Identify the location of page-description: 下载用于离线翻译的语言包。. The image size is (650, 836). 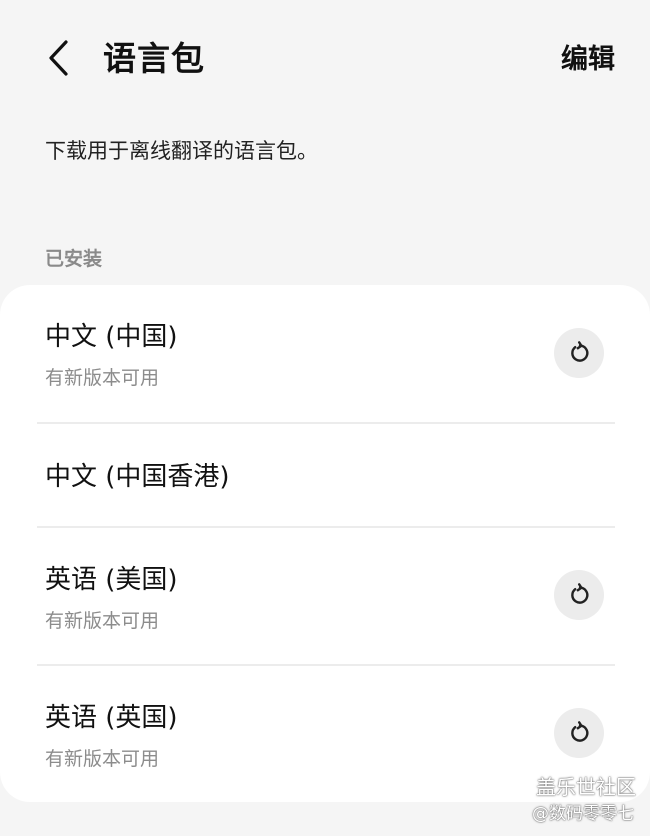
(181, 151).